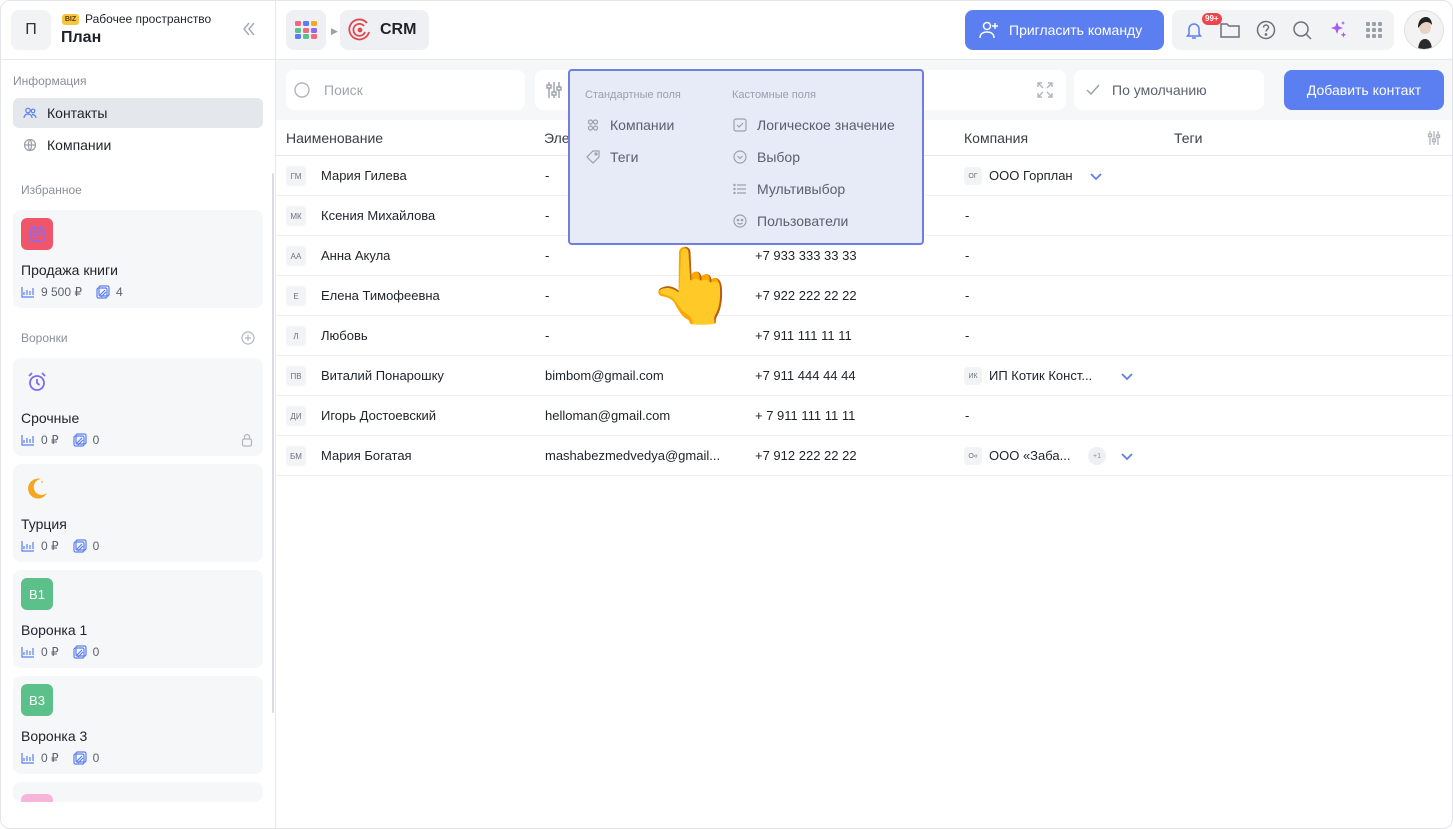  What do you see at coordinates (554, 90) in the screenshot?
I see `filter-sliders-icon` at bounding box center [554, 90].